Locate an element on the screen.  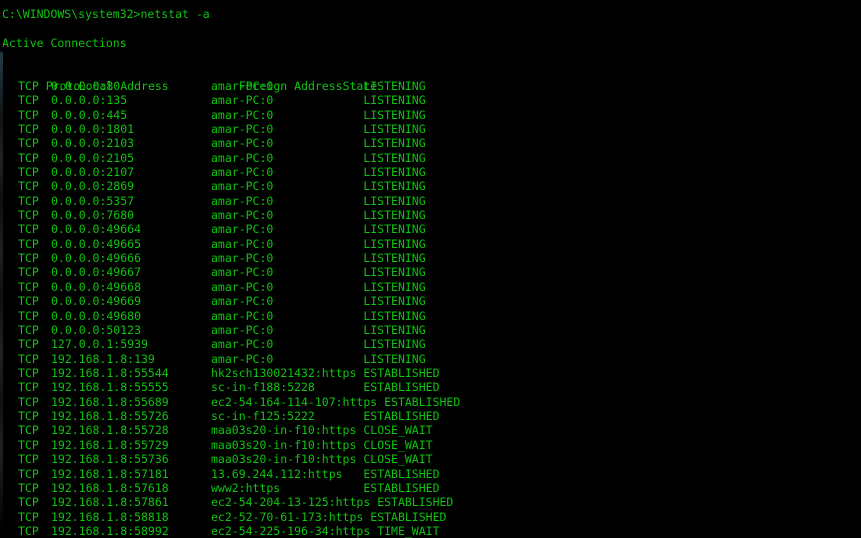
table-row: TCP 0.0.0.0:2105 amar-PC:0 LISTENING is located at coordinates (430, 158).